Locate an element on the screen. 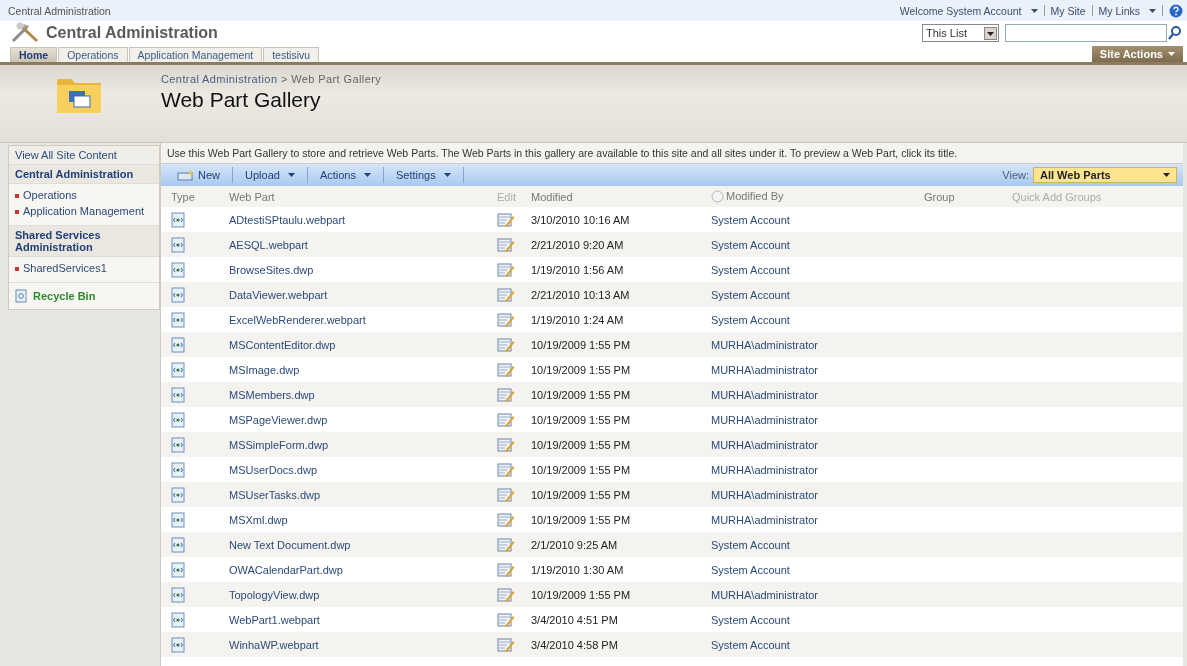 This screenshot has height=666, width=1187. nav-link: Application Management is located at coordinates (84, 211).